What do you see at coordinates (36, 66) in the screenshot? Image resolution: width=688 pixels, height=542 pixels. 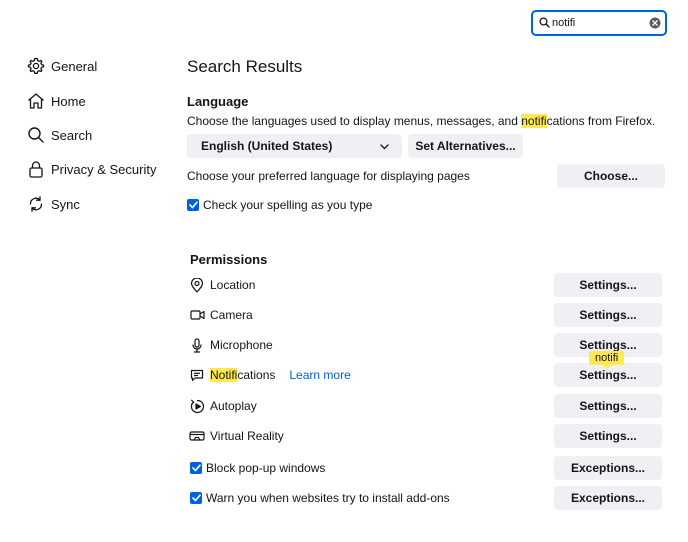 I see `gear-icon` at bounding box center [36, 66].